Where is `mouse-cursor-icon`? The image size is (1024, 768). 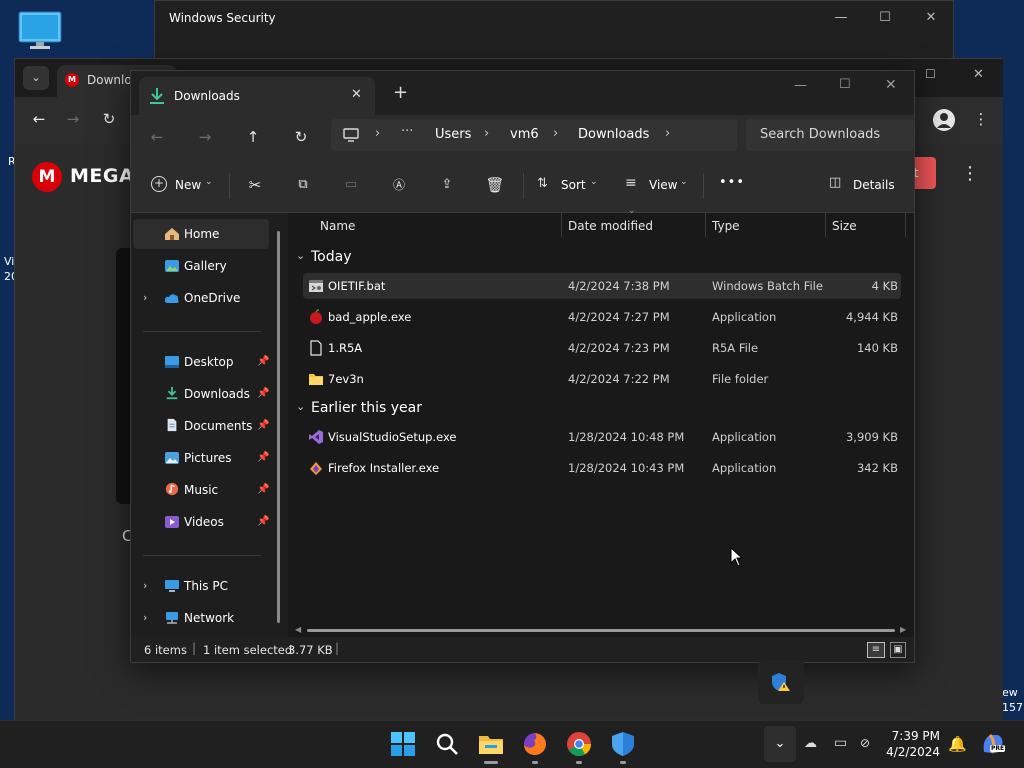 mouse-cursor-icon is located at coordinates (737, 557).